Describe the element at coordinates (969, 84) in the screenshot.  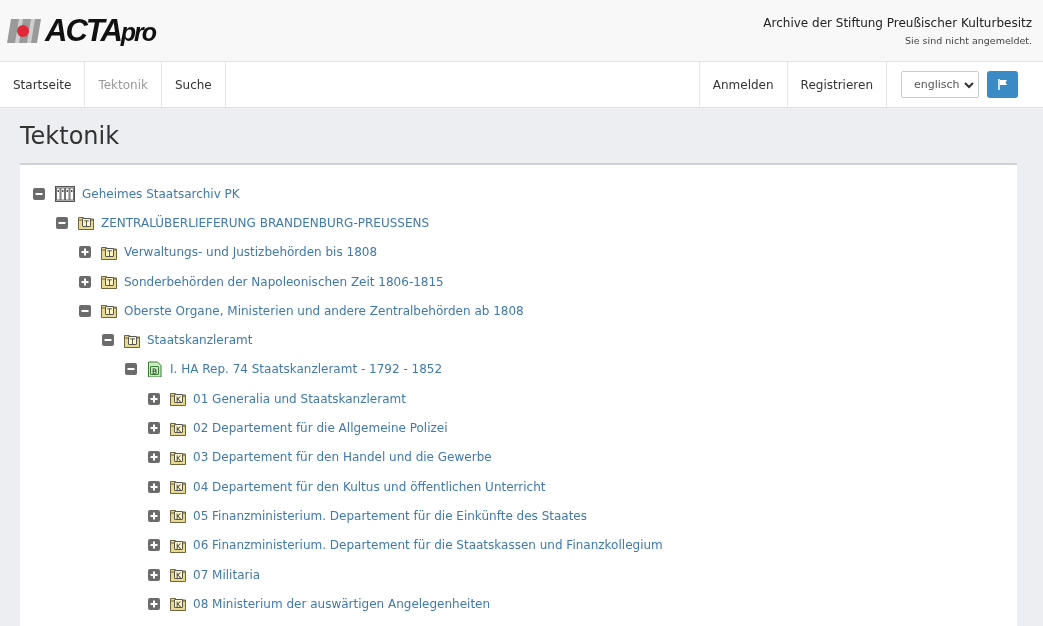
I see `caret-icon` at that location.